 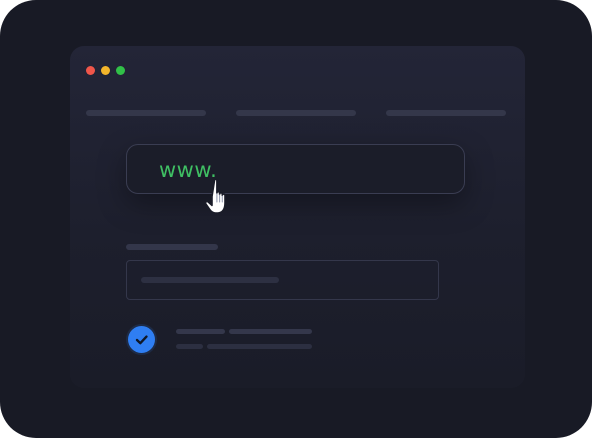 What do you see at coordinates (295, 169) in the screenshot?
I see `url-input: www.` at bounding box center [295, 169].